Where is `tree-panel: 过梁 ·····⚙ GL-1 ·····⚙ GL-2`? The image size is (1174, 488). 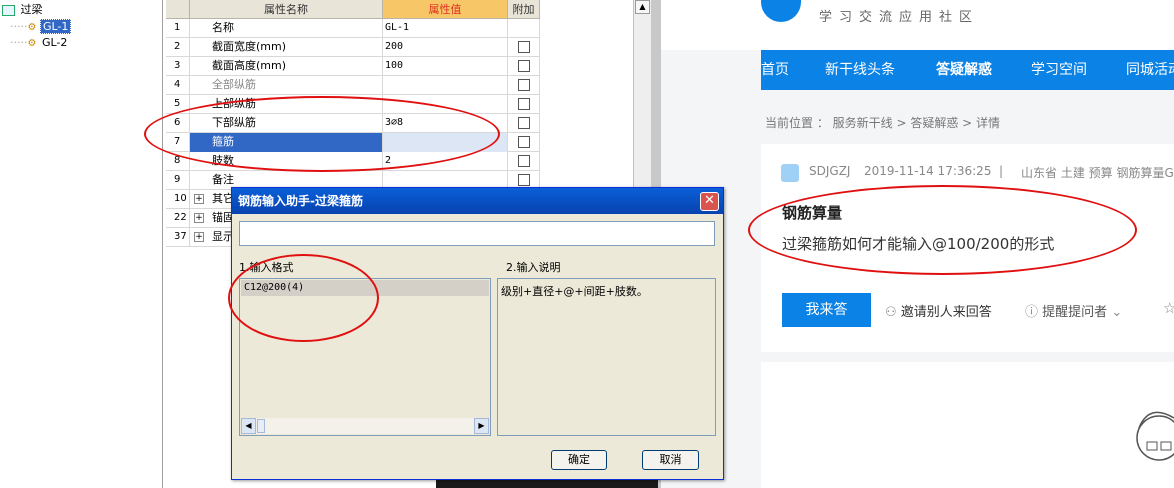 tree-panel: 过梁 ·····⚙ GL-1 ·····⚙ GL-2 is located at coordinates (81, 244).